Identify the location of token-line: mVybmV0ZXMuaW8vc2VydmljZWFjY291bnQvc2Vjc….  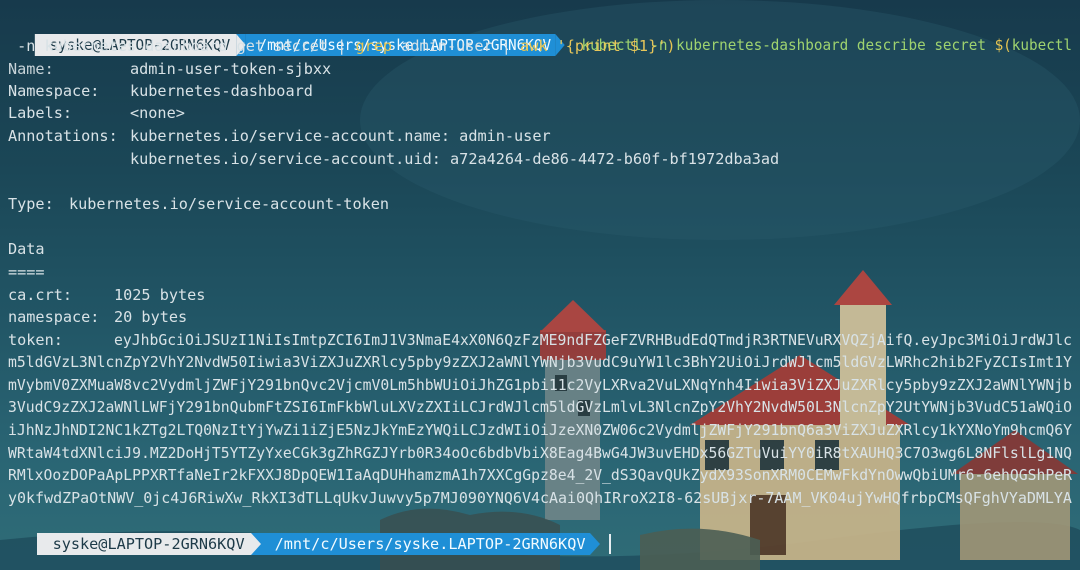
(540, 385).